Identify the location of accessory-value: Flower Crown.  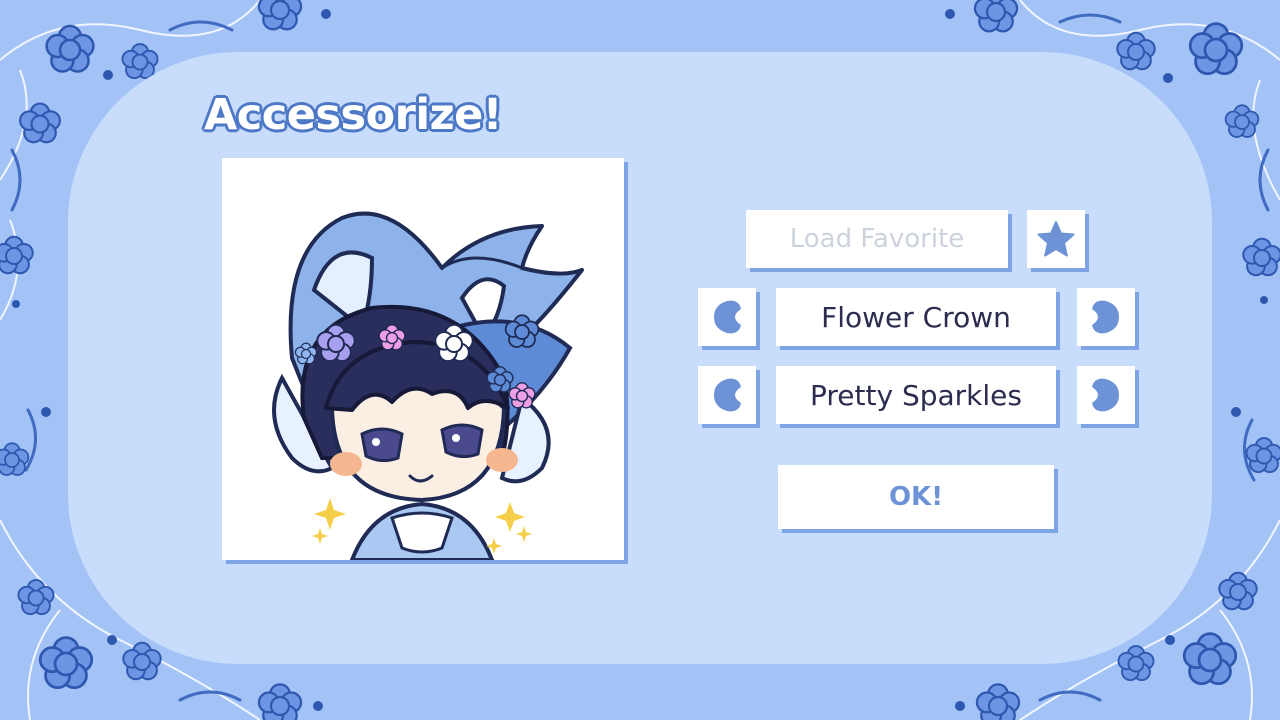
(916, 317).